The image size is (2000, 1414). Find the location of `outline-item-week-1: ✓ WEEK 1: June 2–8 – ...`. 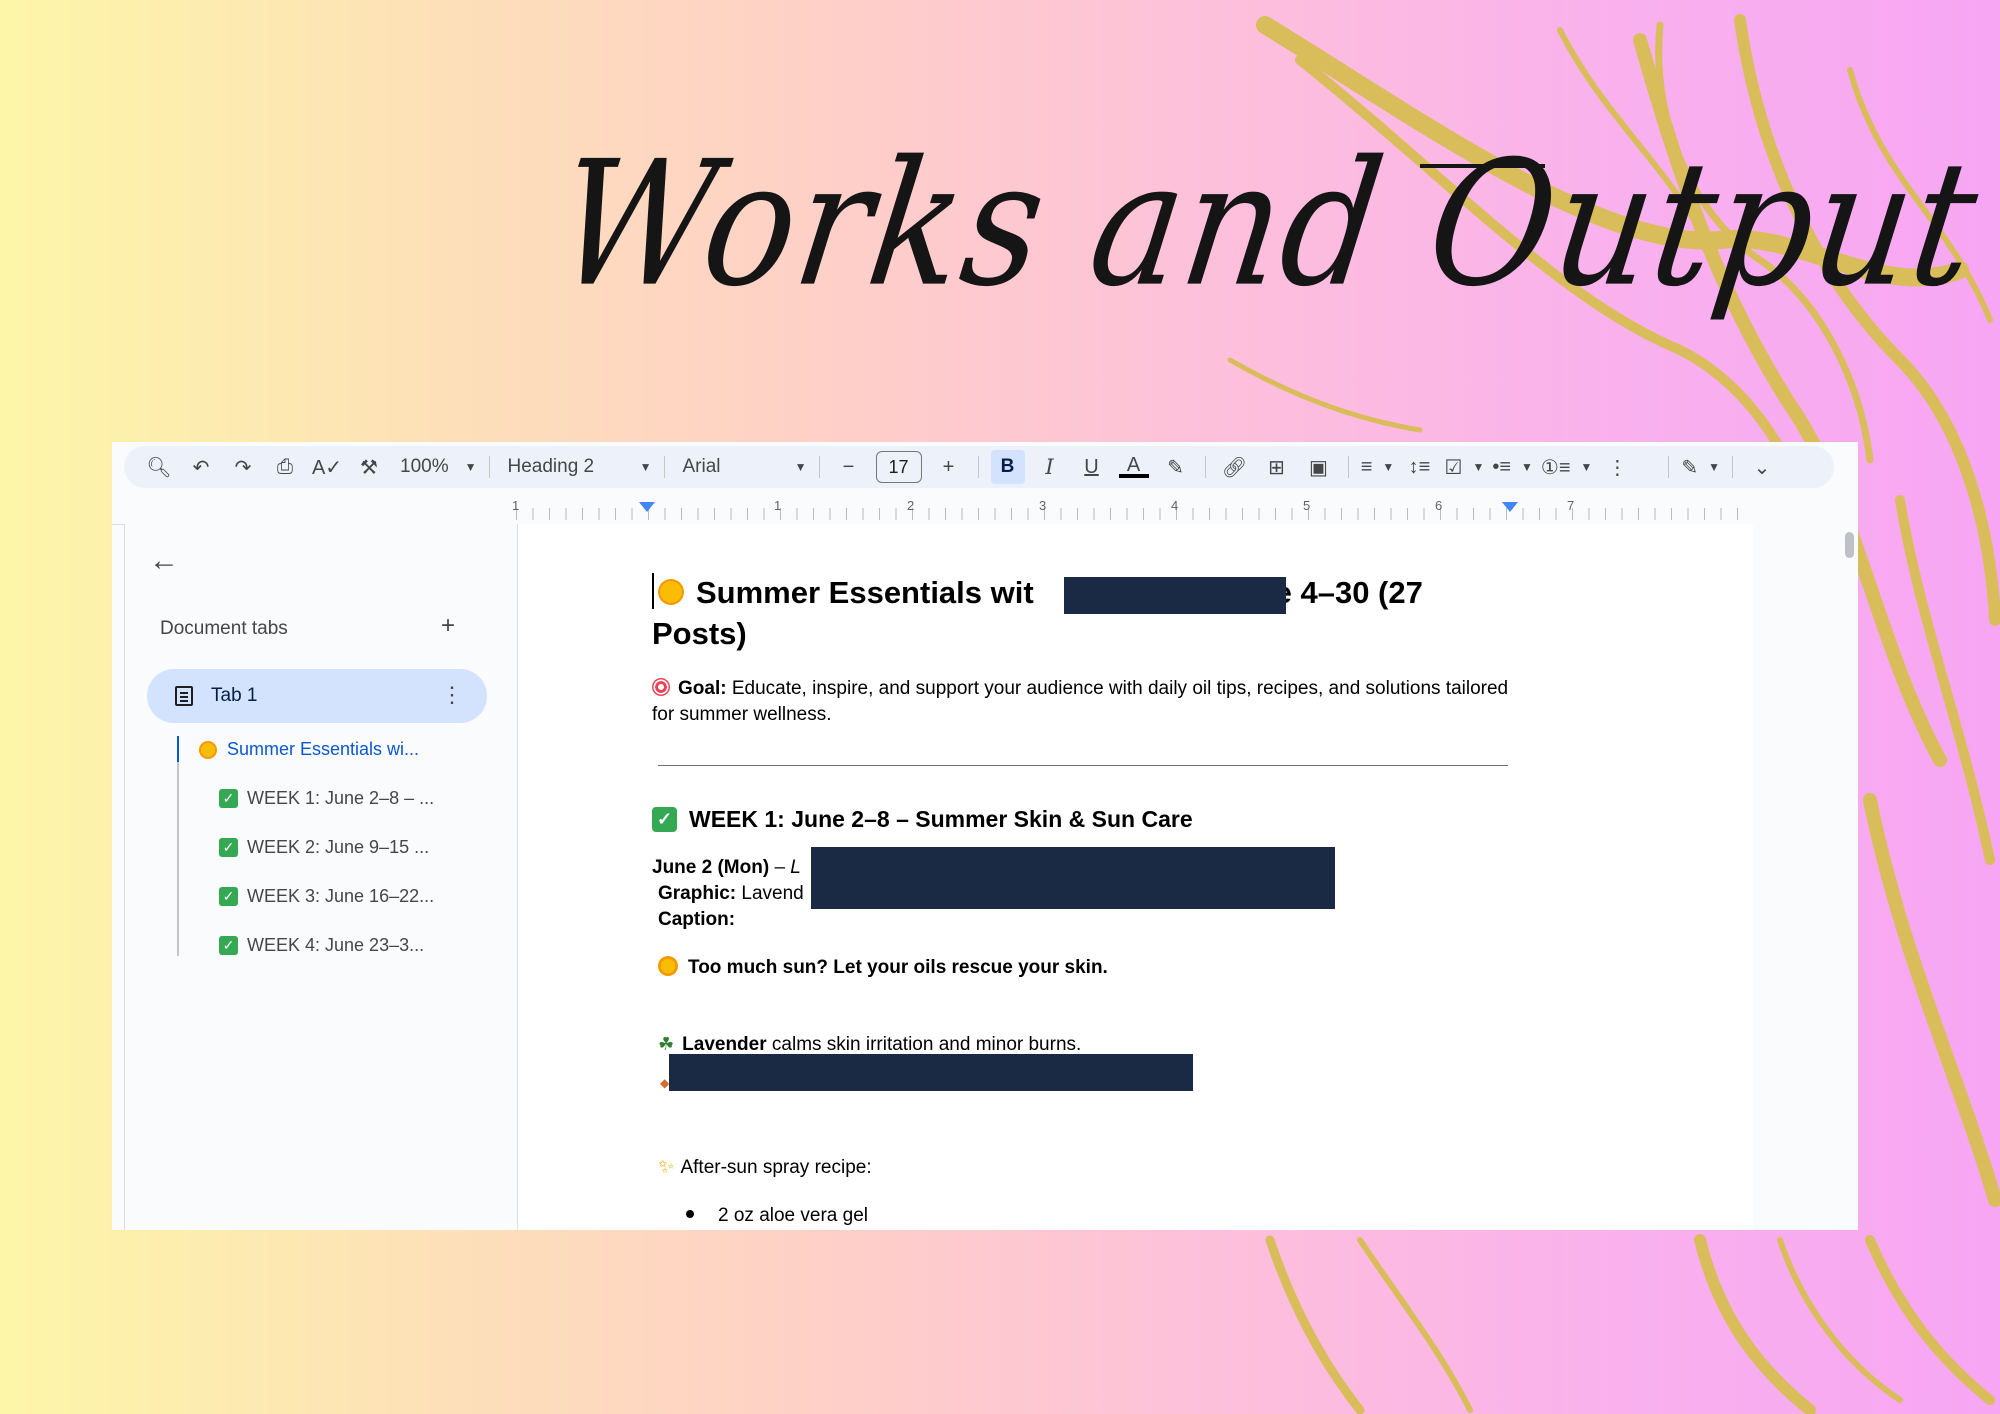

outline-item-week-1: ✓ WEEK 1: June 2–8 – ... is located at coordinates (326, 798).